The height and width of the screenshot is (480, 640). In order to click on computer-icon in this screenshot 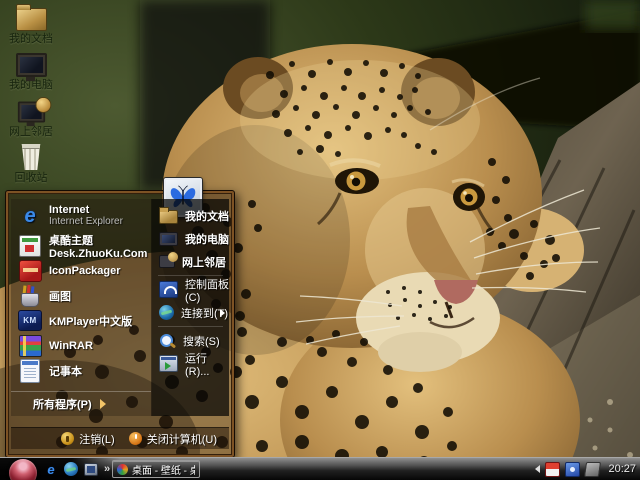, I will do `click(31, 67)`.